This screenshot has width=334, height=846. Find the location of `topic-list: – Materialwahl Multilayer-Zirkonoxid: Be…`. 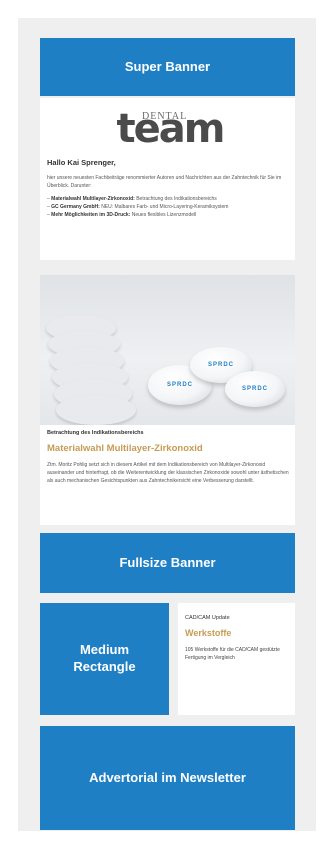

topic-list: – Materialwahl Multilayer-Zirkonoxid: Be… is located at coordinates (168, 207).